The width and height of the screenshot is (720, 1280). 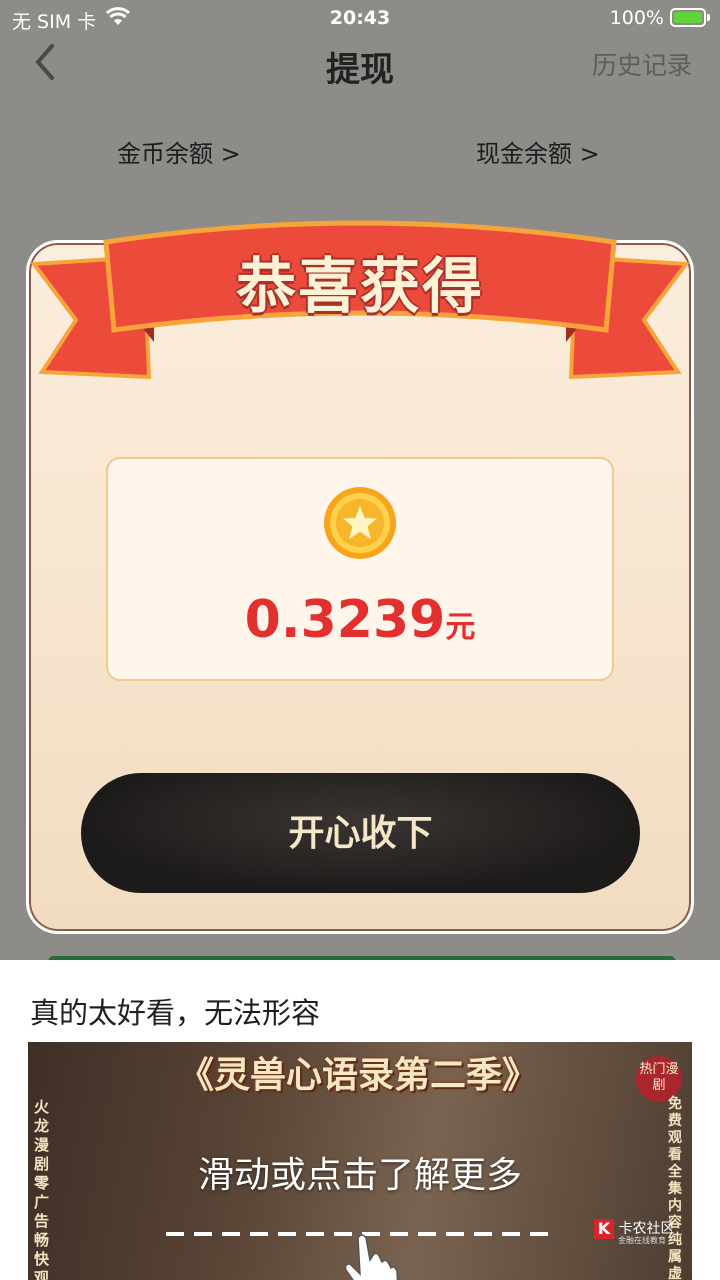 I want to click on video-title: 《灵兽心语录第二季》, so click(x=358, y=1075).